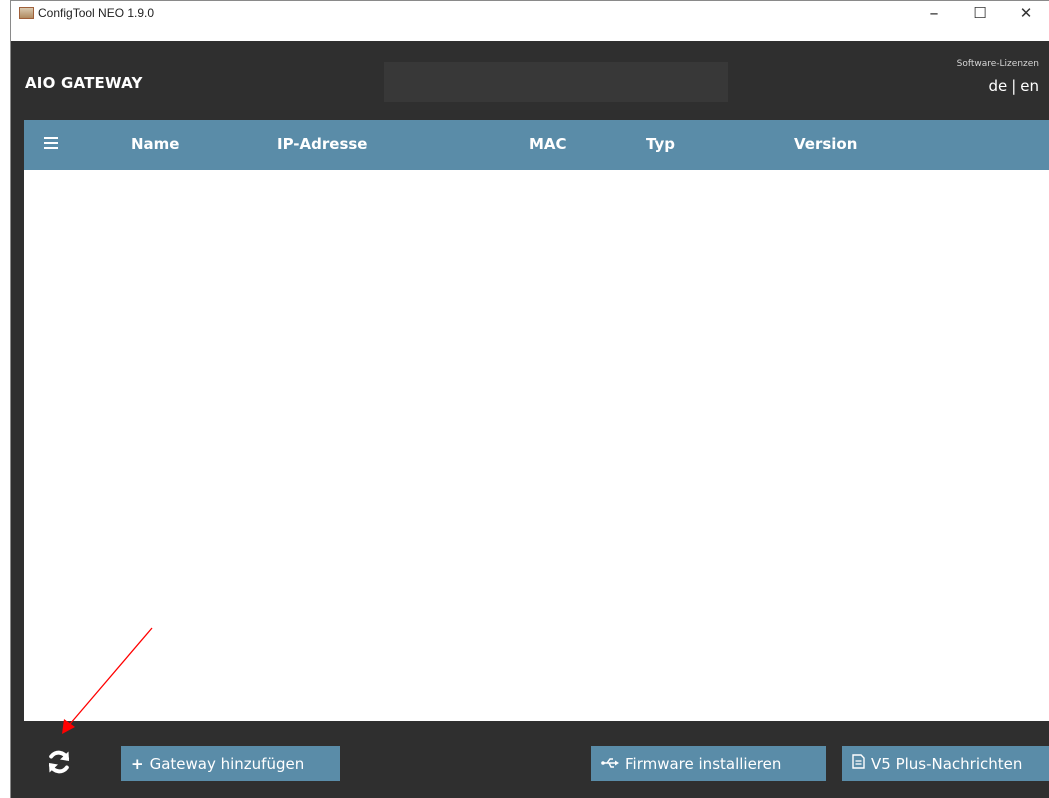 The width and height of the screenshot is (1049, 798). What do you see at coordinates (703, 763) in the screenshot?
I see `install-firmware-label: Firmware installieren` at bounding box center [703, 763].